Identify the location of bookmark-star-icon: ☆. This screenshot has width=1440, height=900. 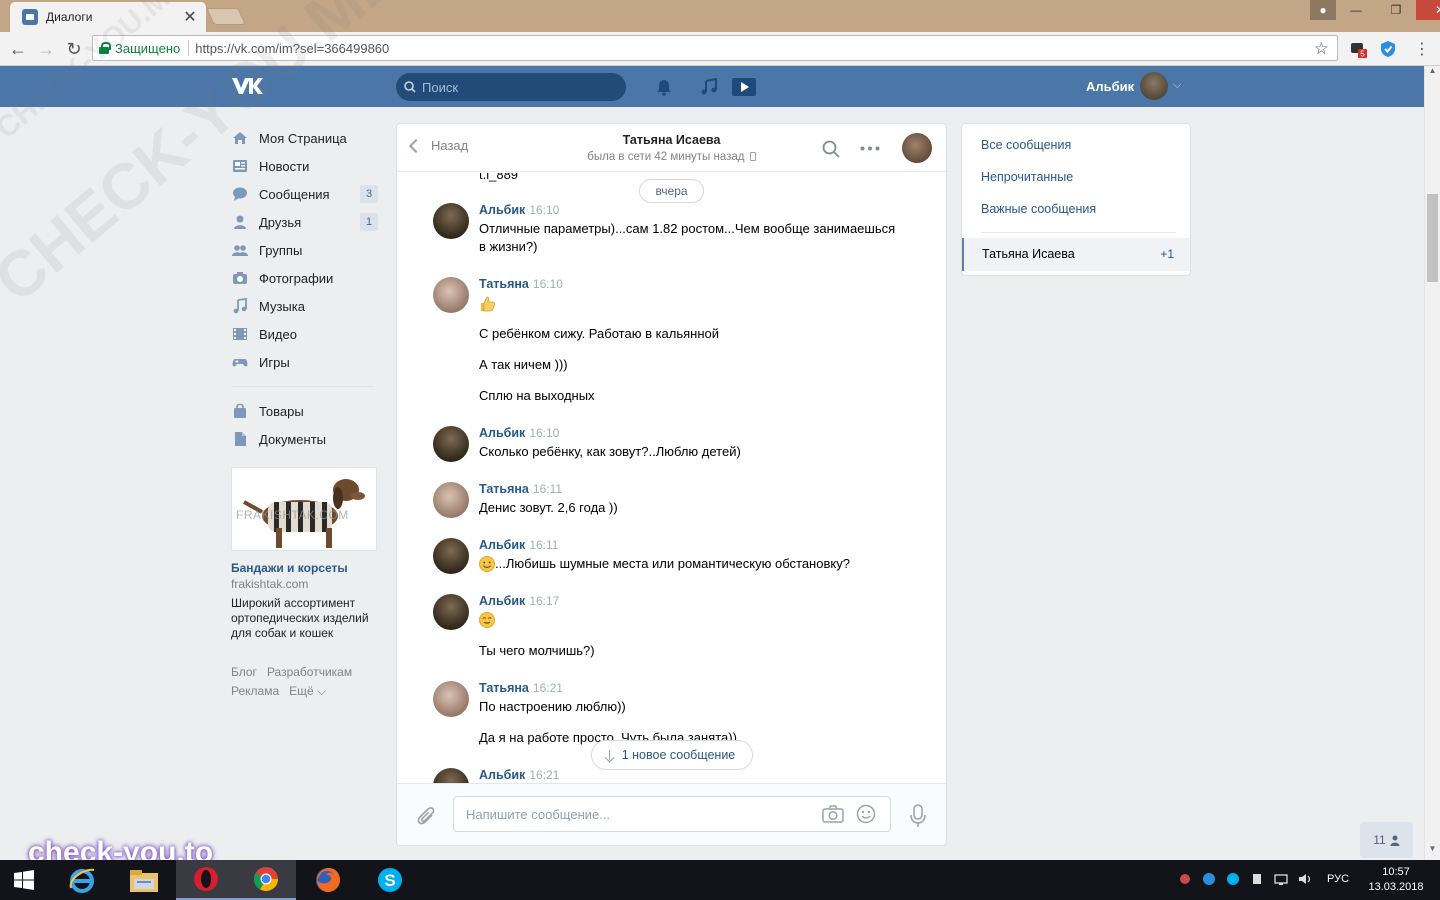
(1321, 49).